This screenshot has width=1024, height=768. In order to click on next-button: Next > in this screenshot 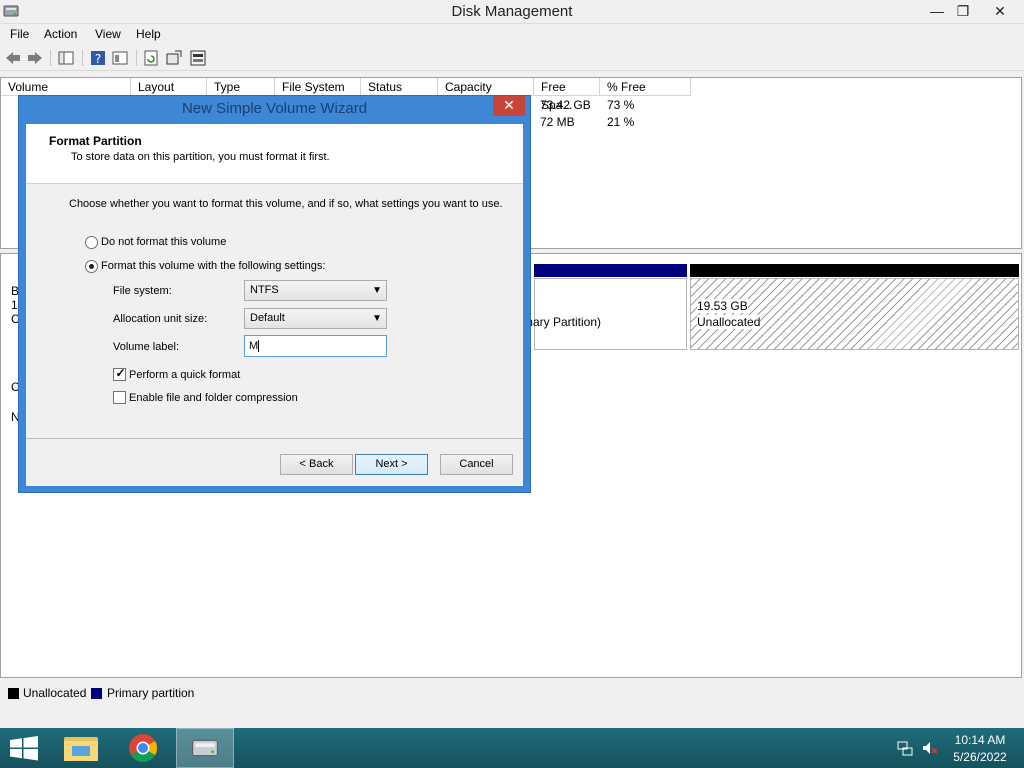, I will do `click(391, 464)`.